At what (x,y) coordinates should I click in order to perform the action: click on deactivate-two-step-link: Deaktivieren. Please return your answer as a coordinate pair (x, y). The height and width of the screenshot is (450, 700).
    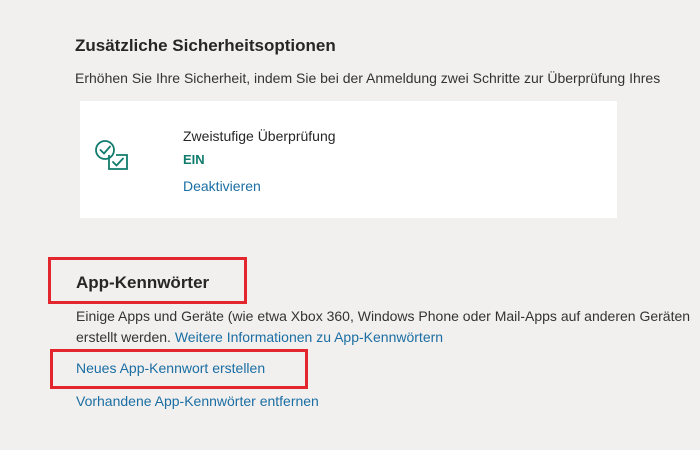
    Looking at the image, I should click on (222, 186).